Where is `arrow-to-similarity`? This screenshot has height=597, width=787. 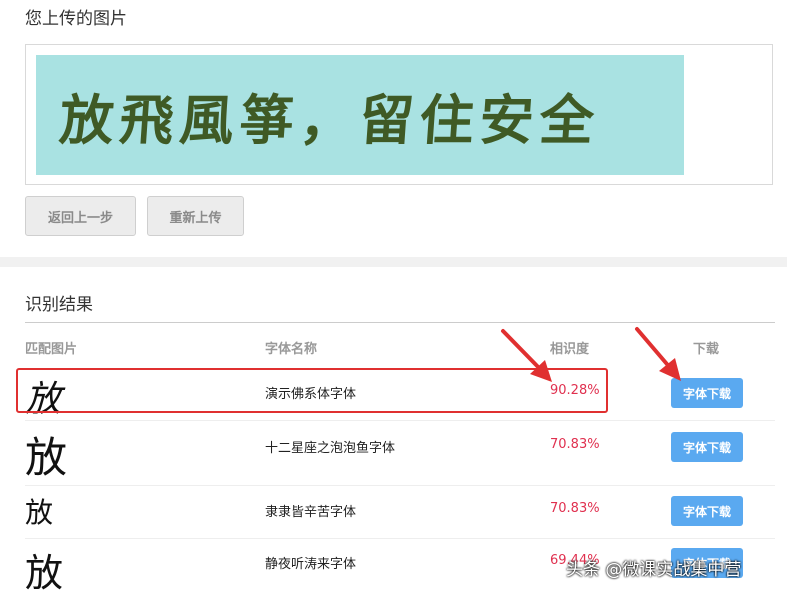 arrow-to-similarity is located at coordinates (526, 355).